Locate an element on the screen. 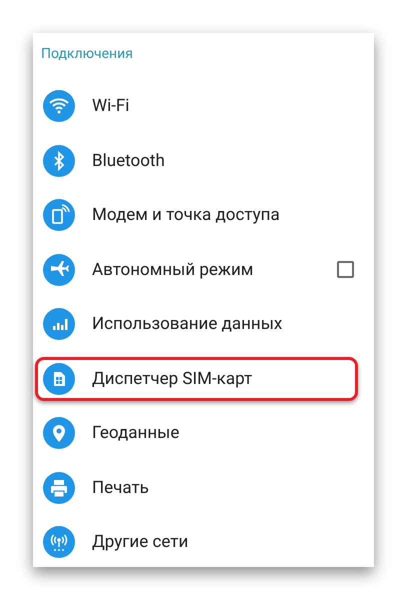 The width and height of the screenshot is (407, 600). setting-item: Печать is located at coordinates (223, 488).